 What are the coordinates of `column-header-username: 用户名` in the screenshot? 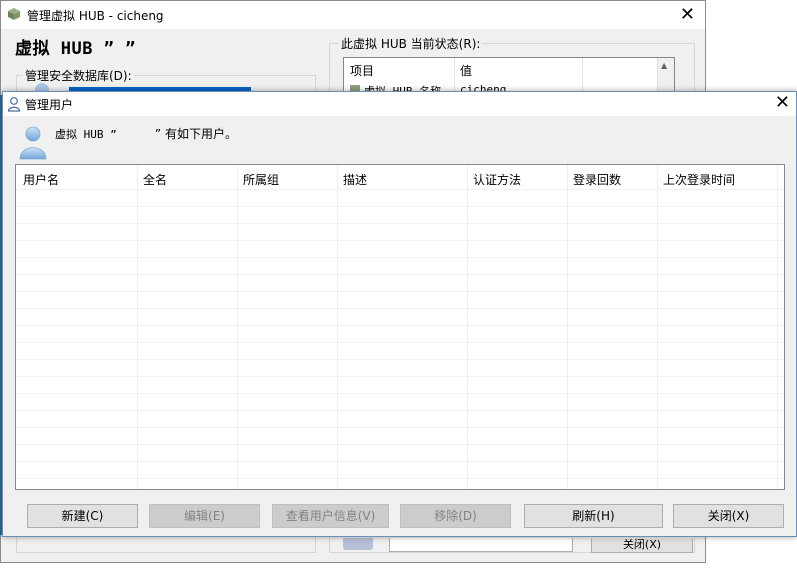 It's located at (41, 179).